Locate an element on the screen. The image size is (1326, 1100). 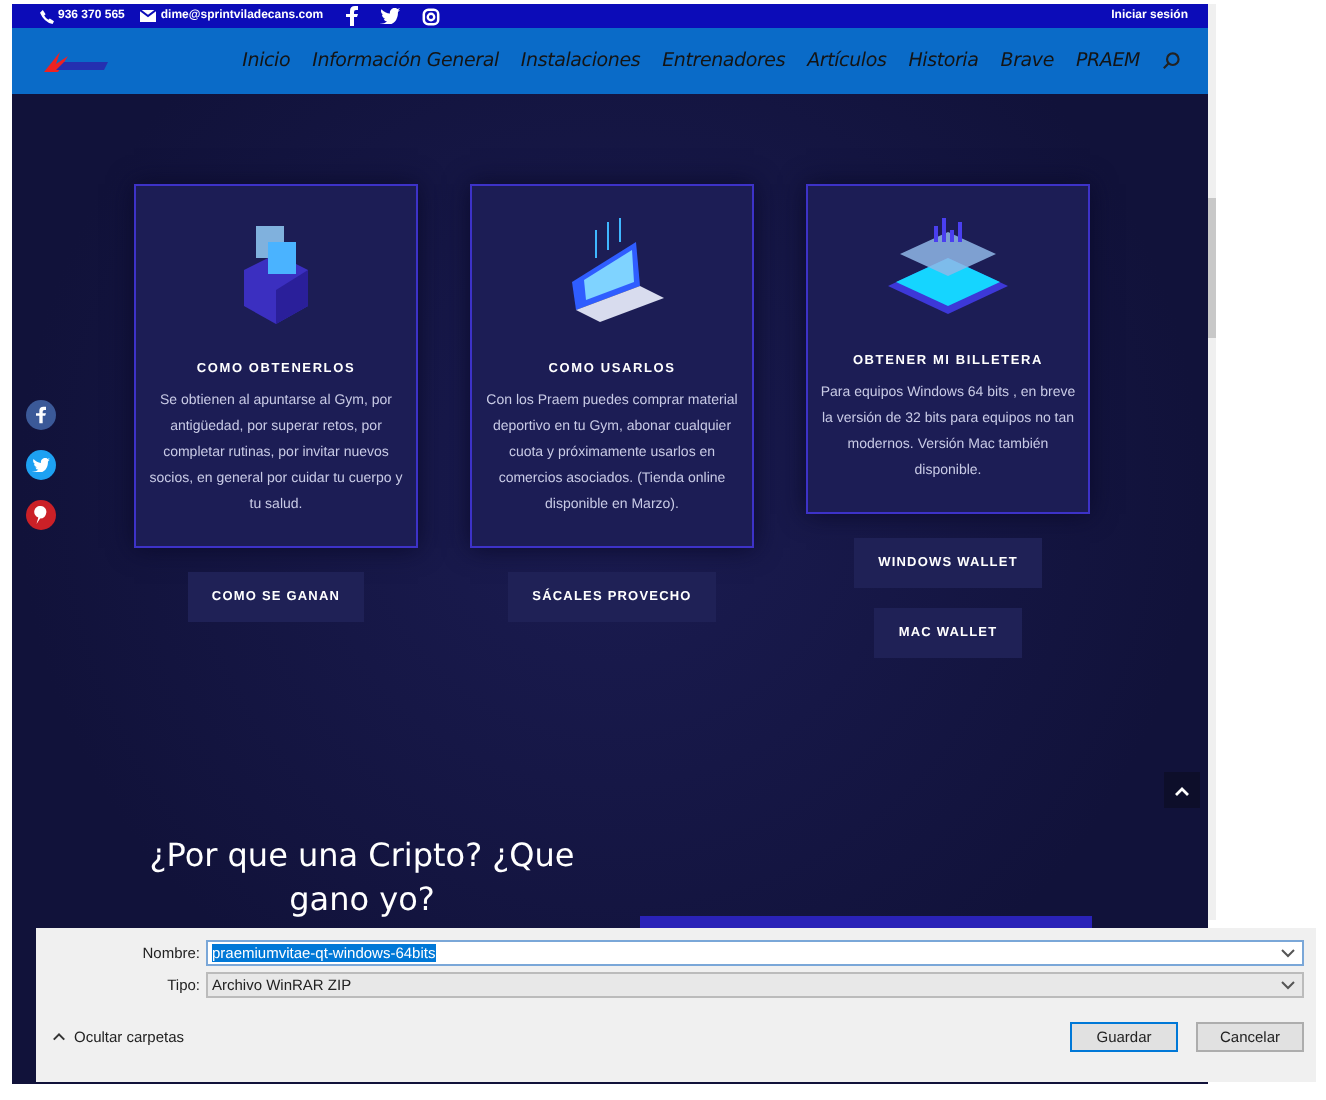
pinterest-share-button is located at coordinates (41, 515).